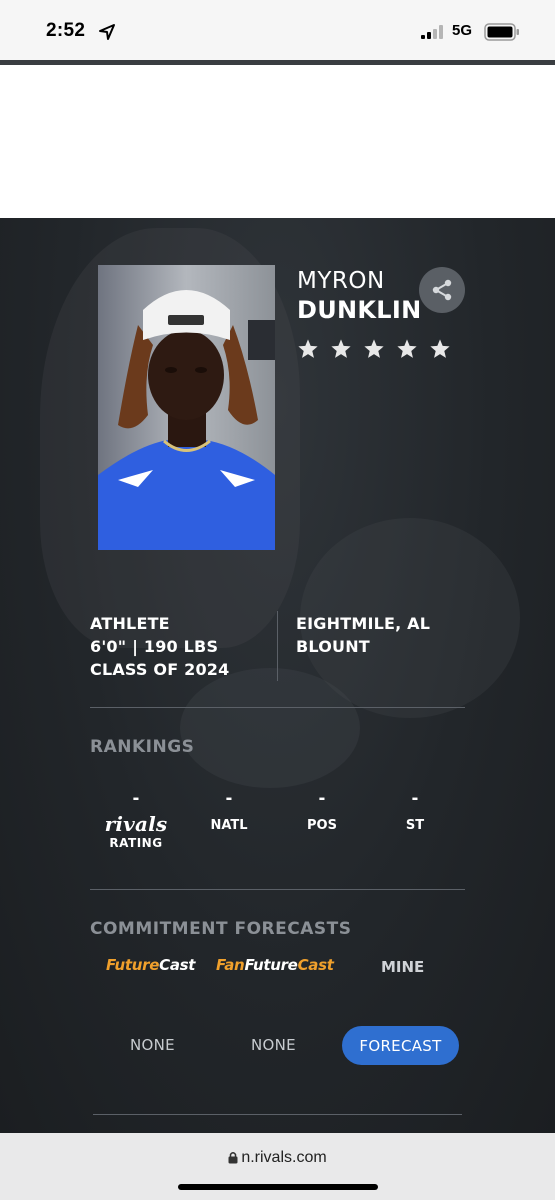  Describe the element at coordinates (363, 623) in the screenshot. I see `player-hometown: EIGHTMILE, AL` at that location.